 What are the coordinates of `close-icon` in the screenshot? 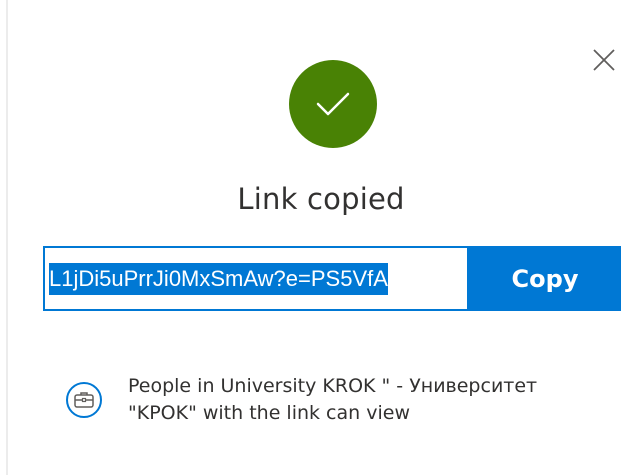 It's located at (604, 60).